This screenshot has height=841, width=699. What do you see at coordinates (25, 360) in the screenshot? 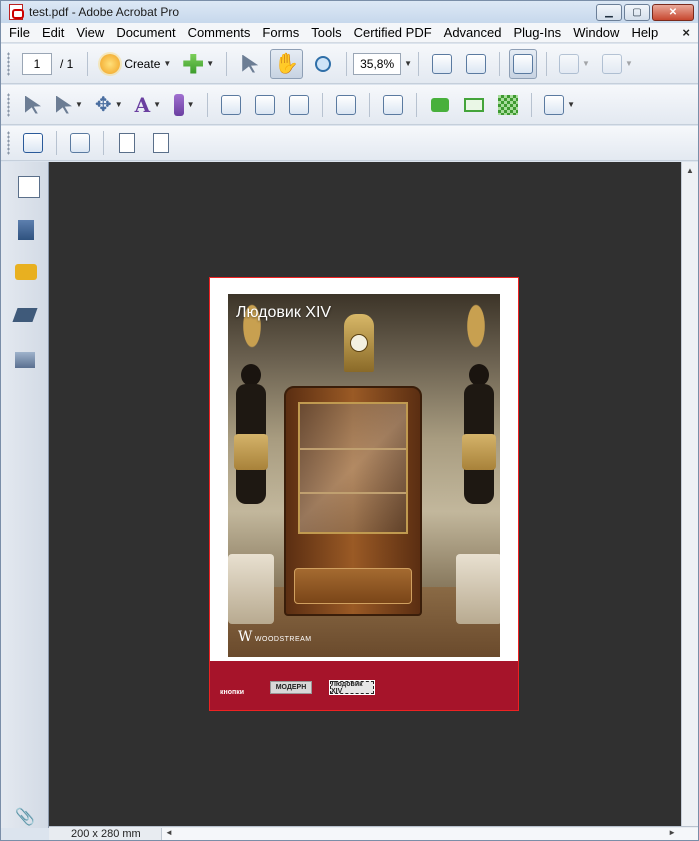
I see `signatures-icon` at bounding box center [25, 360].